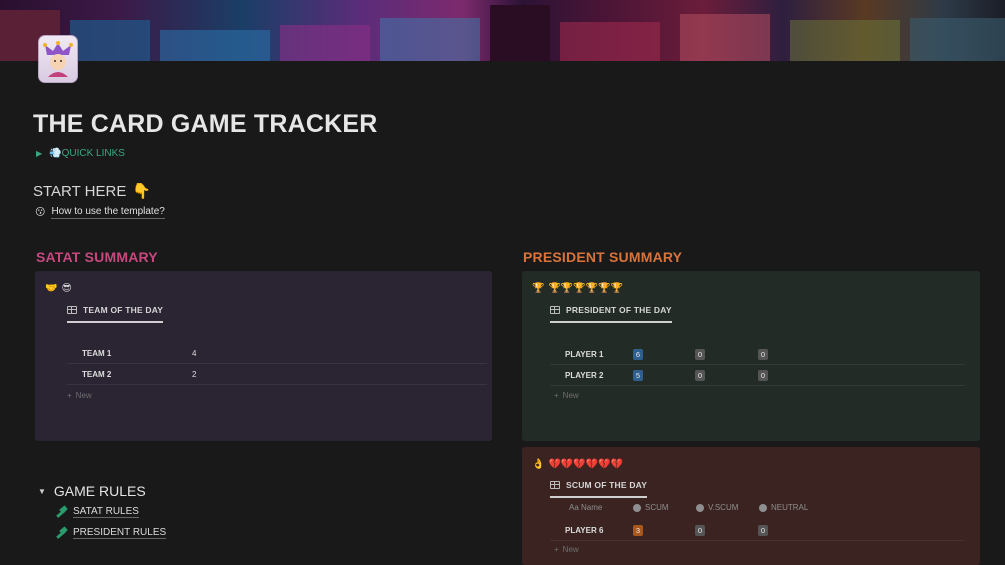  I want to click on table-row: TEAM 2 2, so click(277, 374).